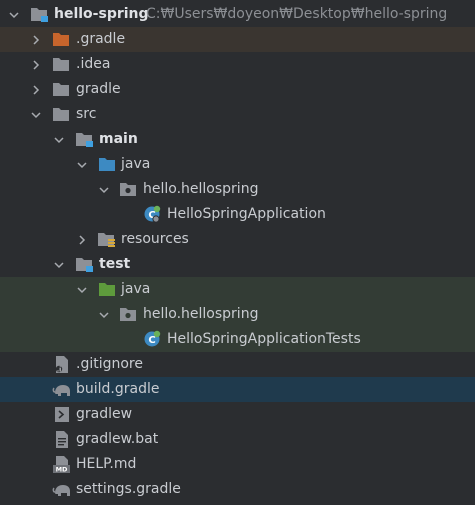 The height and width of the screenshot is (505, 475). Describe the element at coordinates (237, 64) in the screenshot. I see `tree-row-idea: .idea` at that location.